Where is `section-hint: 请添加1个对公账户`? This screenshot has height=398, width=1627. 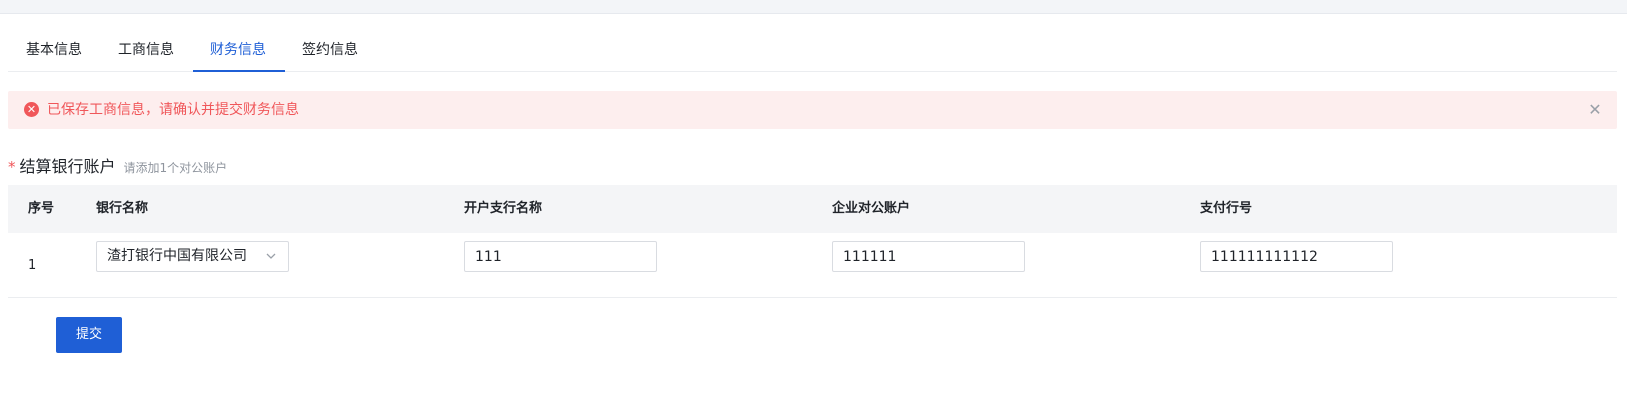
section-hint: 请添加1个对公账户 is located at coordinates (175, 168).